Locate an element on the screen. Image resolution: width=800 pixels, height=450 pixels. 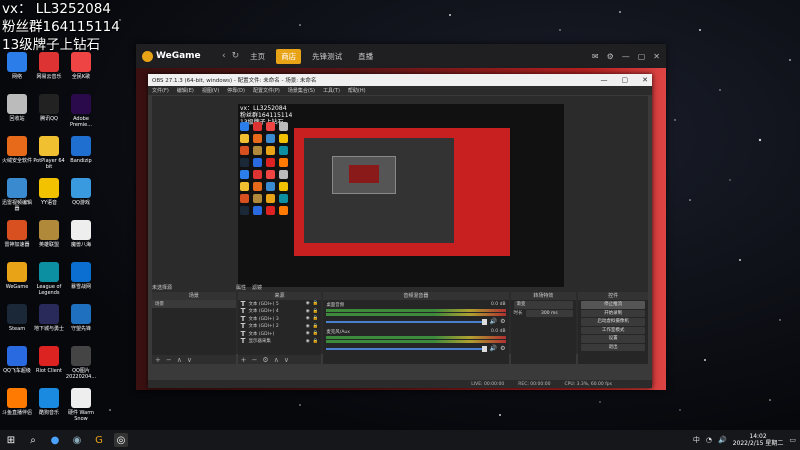
desktop-icon: League of Legends is located at coordinates (49, 279).